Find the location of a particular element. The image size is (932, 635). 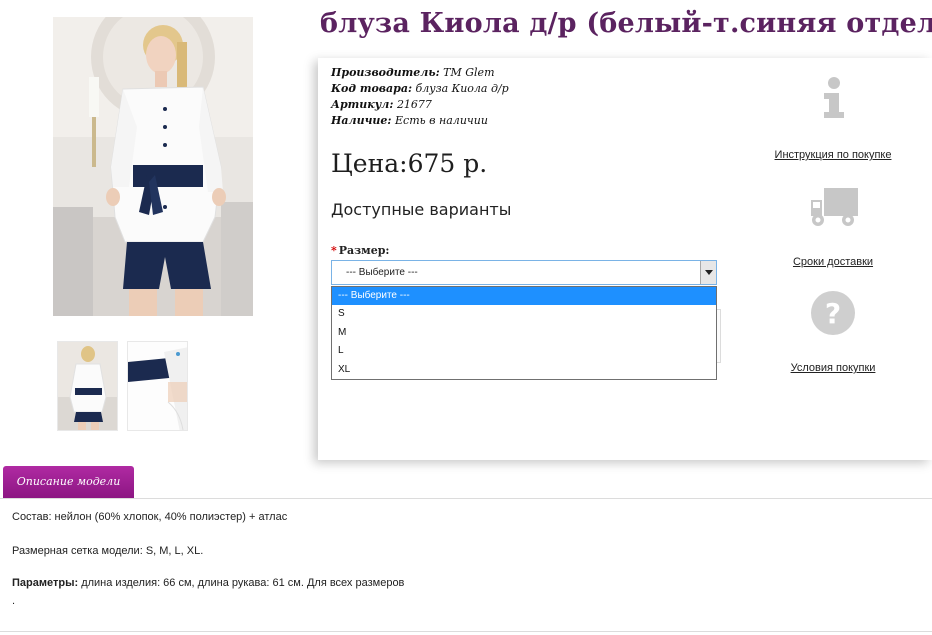

description-sizes: Размерная сетка модели: S, M, L, XL. is located at coordinates (108, 551).